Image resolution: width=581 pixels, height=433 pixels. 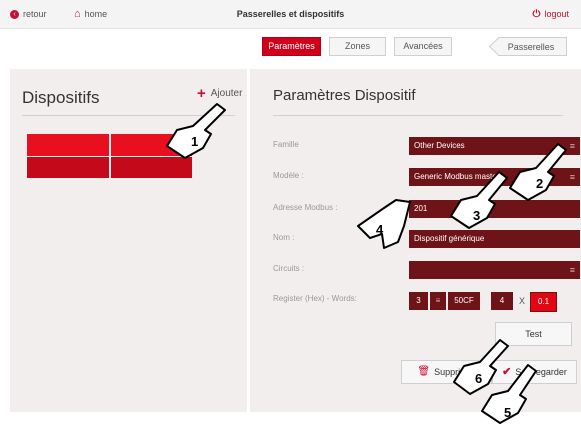 I want to click on words-input: 4, so click(x=502, y=301).